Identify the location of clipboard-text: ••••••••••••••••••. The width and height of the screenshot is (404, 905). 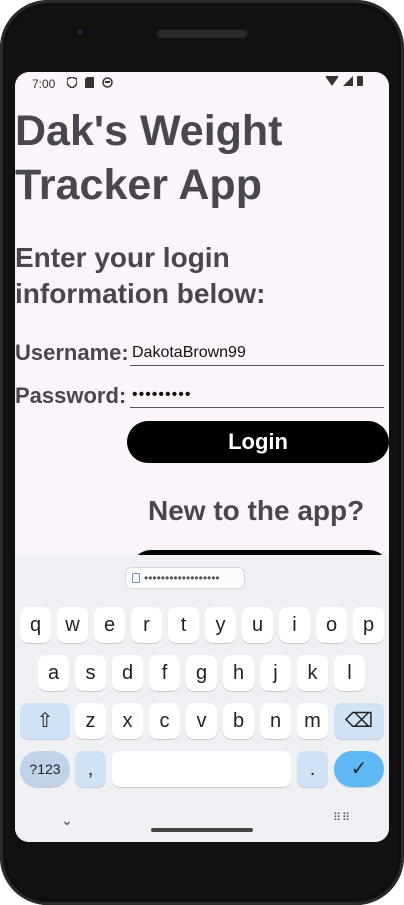
(182, 578).